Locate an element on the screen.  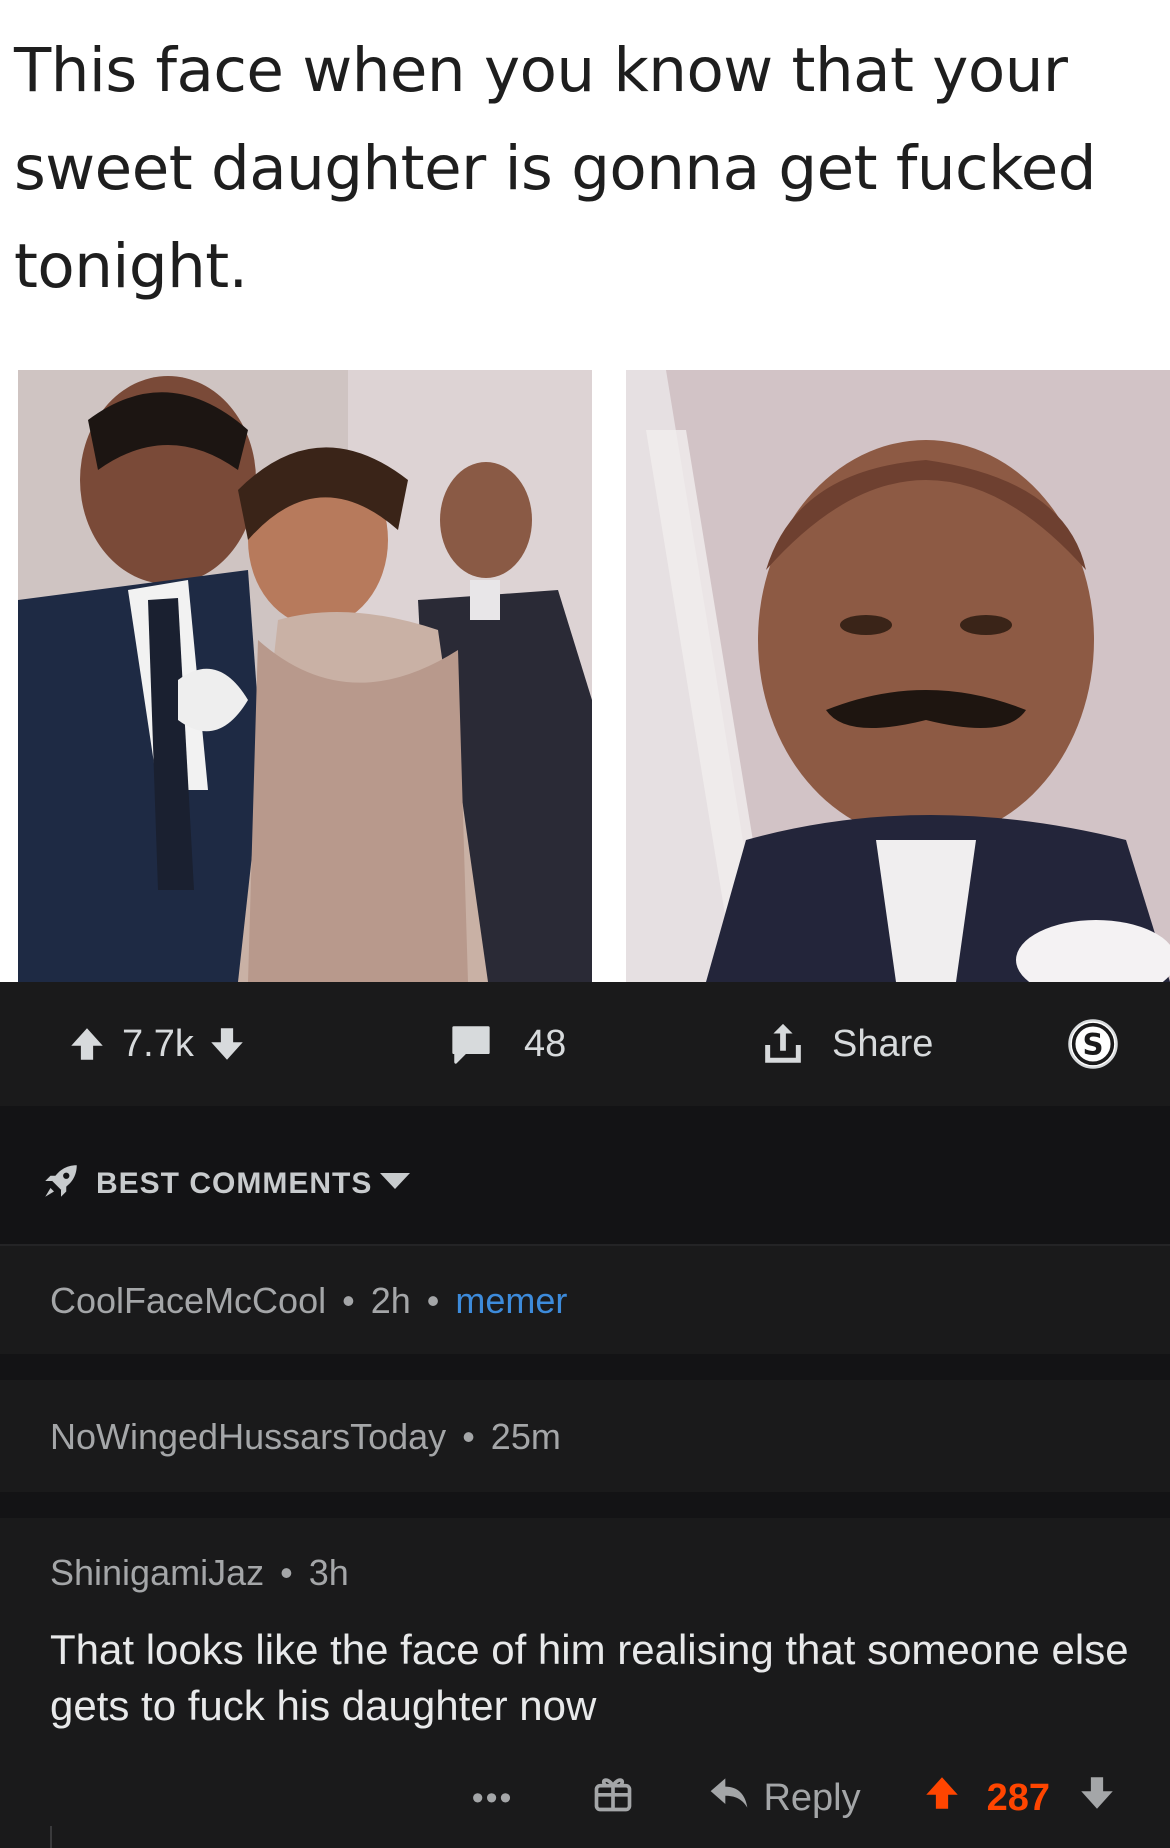
thread-line is located at coordinates (51, 1837).